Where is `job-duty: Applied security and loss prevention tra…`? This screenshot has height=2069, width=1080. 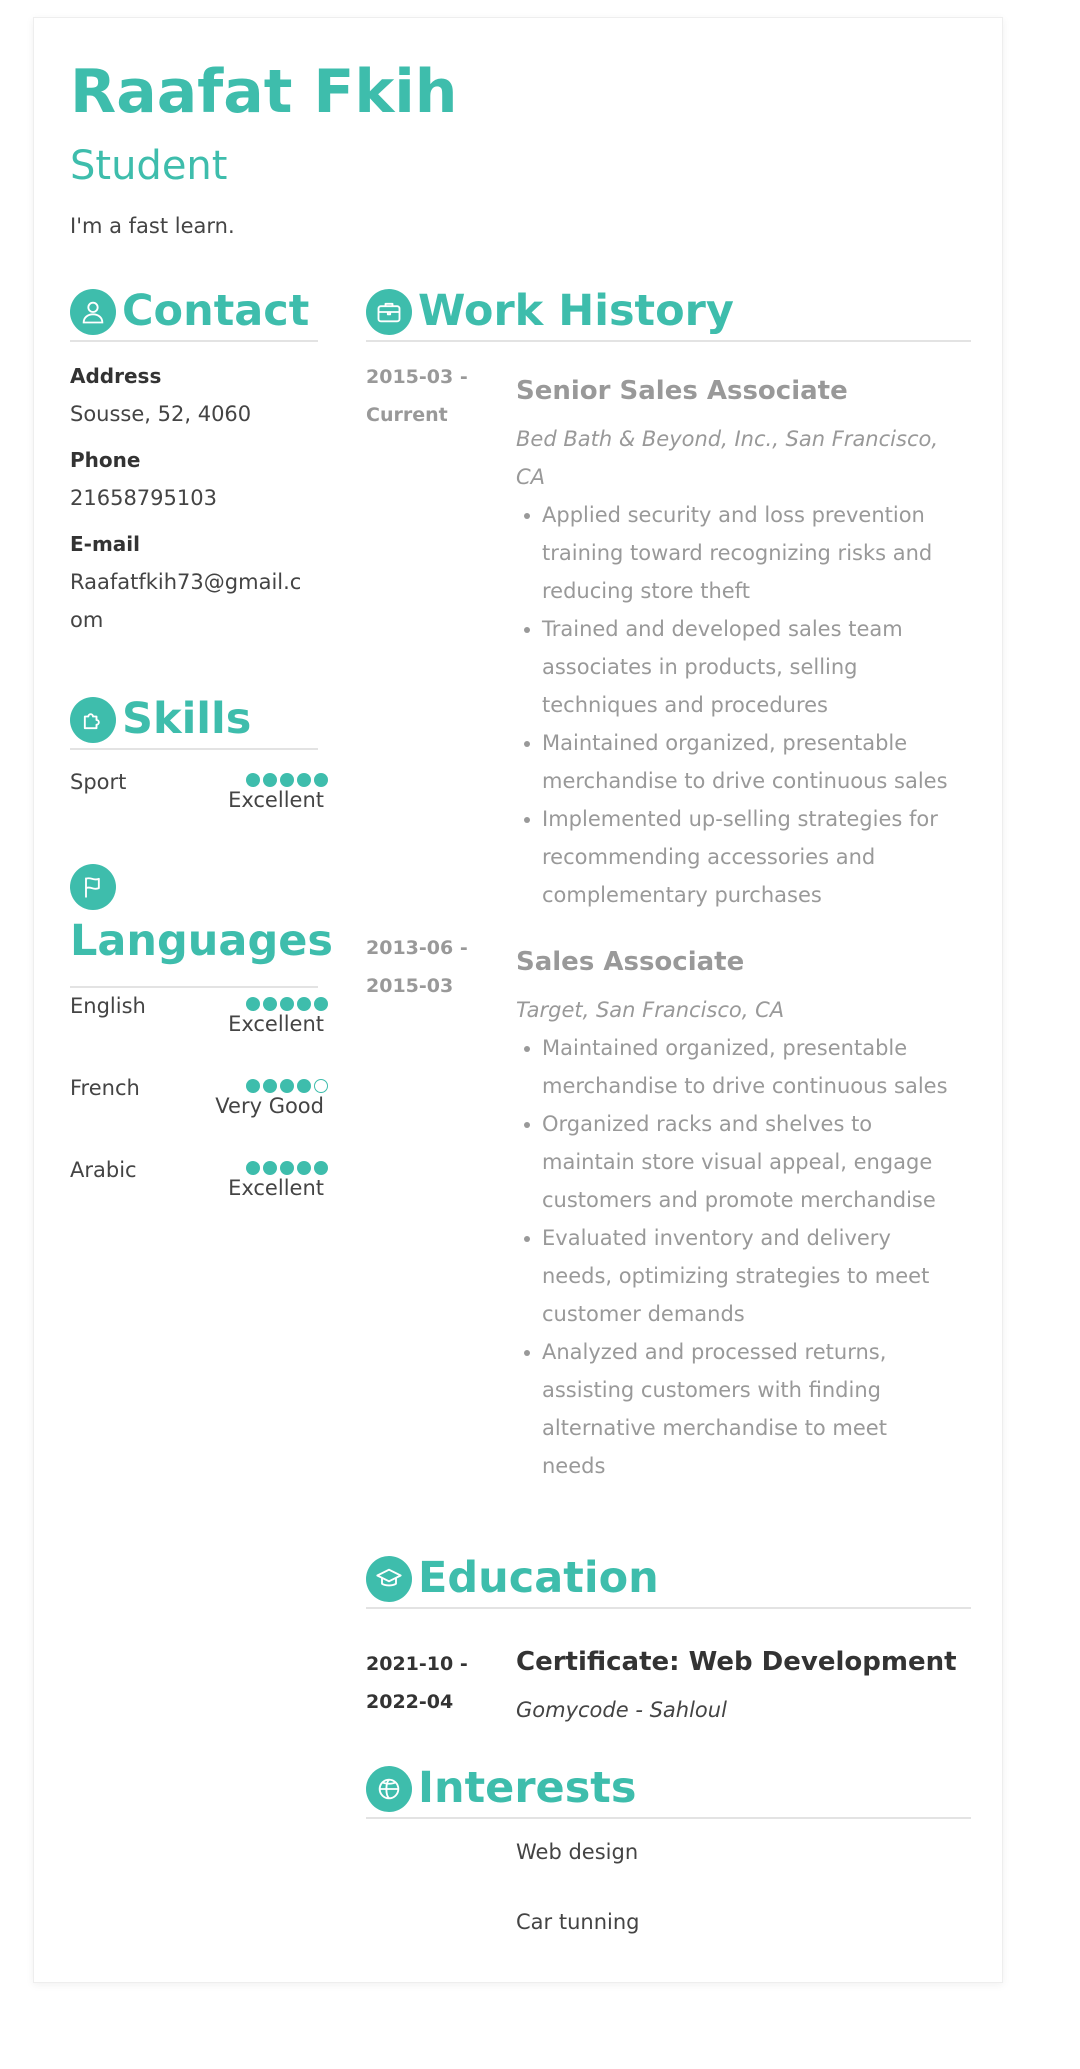 job-duty: Applied security and loss prevention tra… is located at coordinates (746, 553).